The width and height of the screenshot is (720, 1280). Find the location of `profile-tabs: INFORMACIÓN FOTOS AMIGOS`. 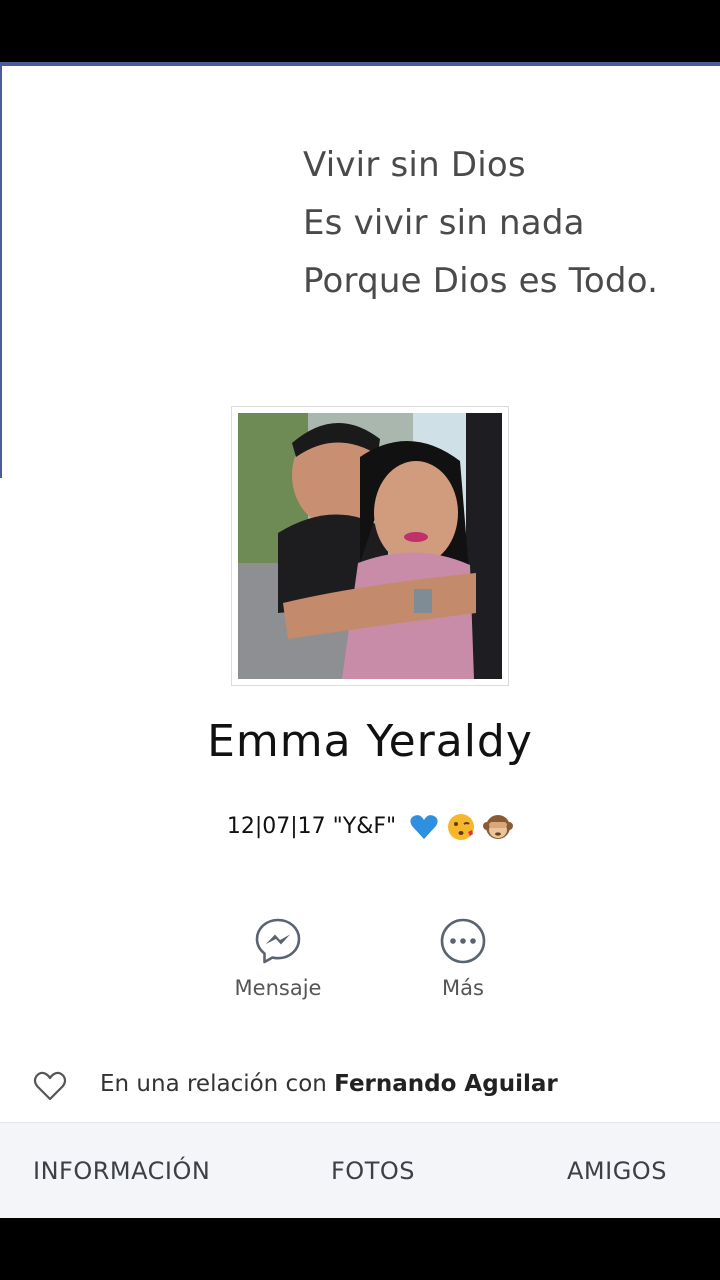

profile-tabs: INFORMACIÓN FOTOS AMIGOS is located at coordinates (360, 1170).